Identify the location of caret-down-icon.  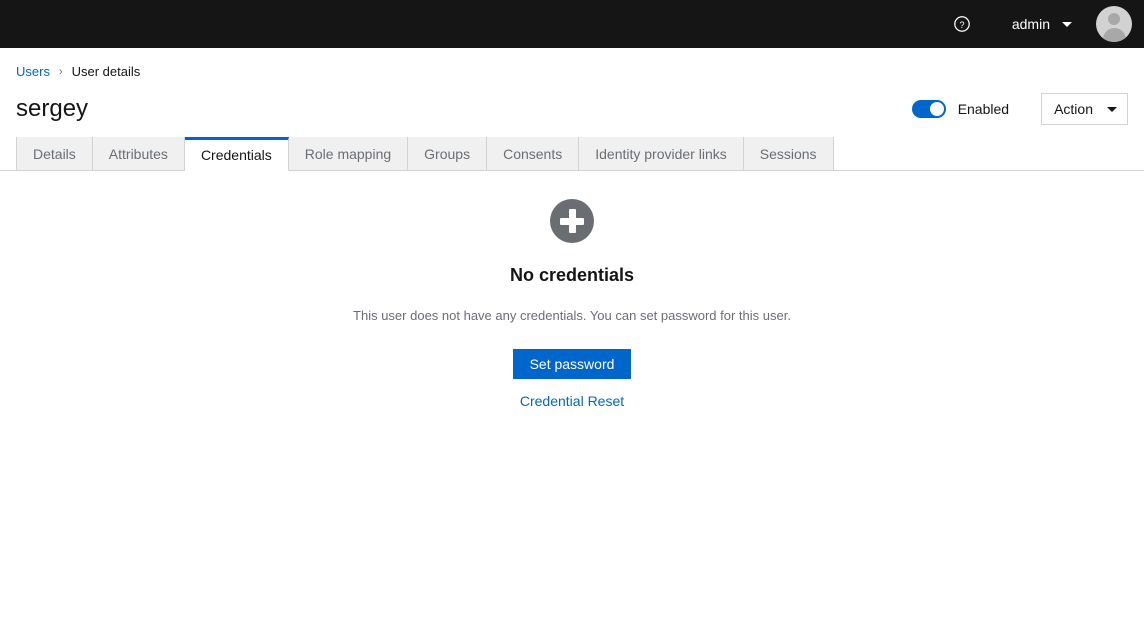
(1112, 109).